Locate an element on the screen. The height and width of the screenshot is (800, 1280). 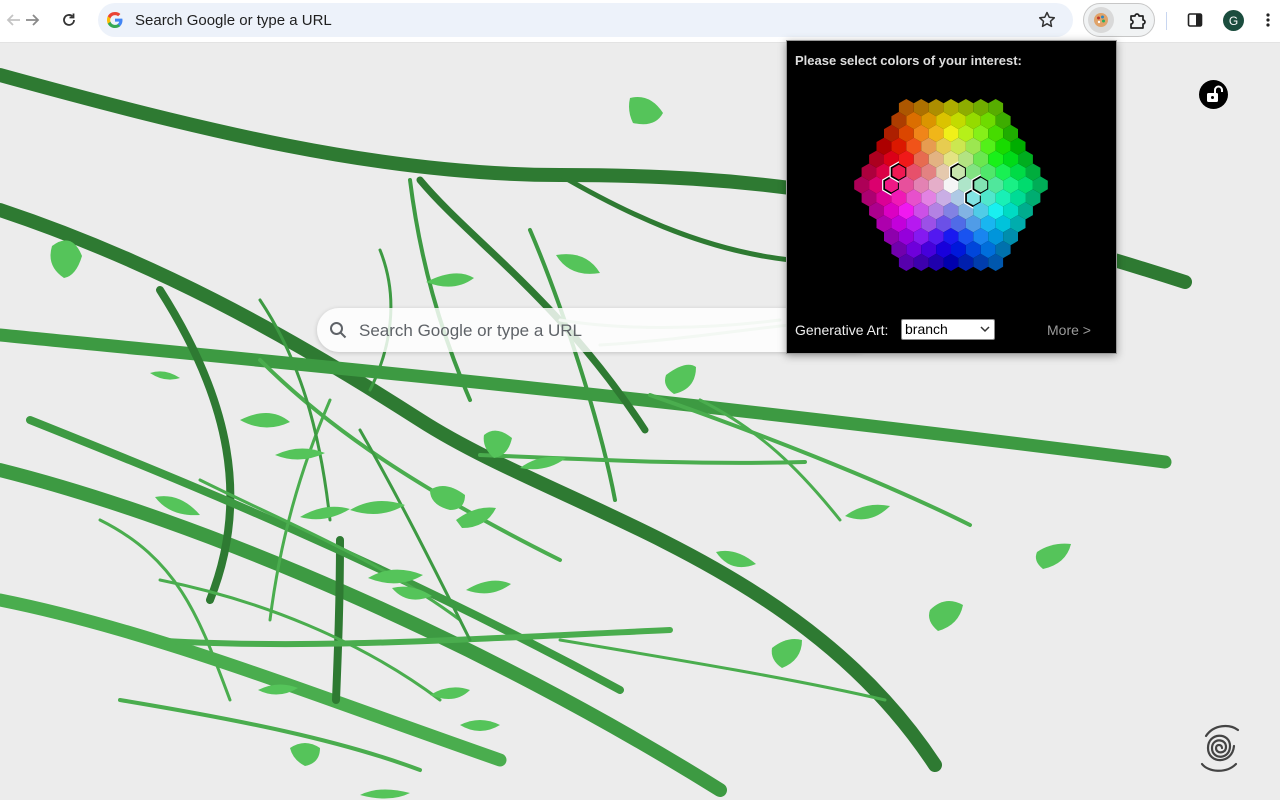
popup-footer: Generative Art: branch More > is located at coordinates (951, 331).